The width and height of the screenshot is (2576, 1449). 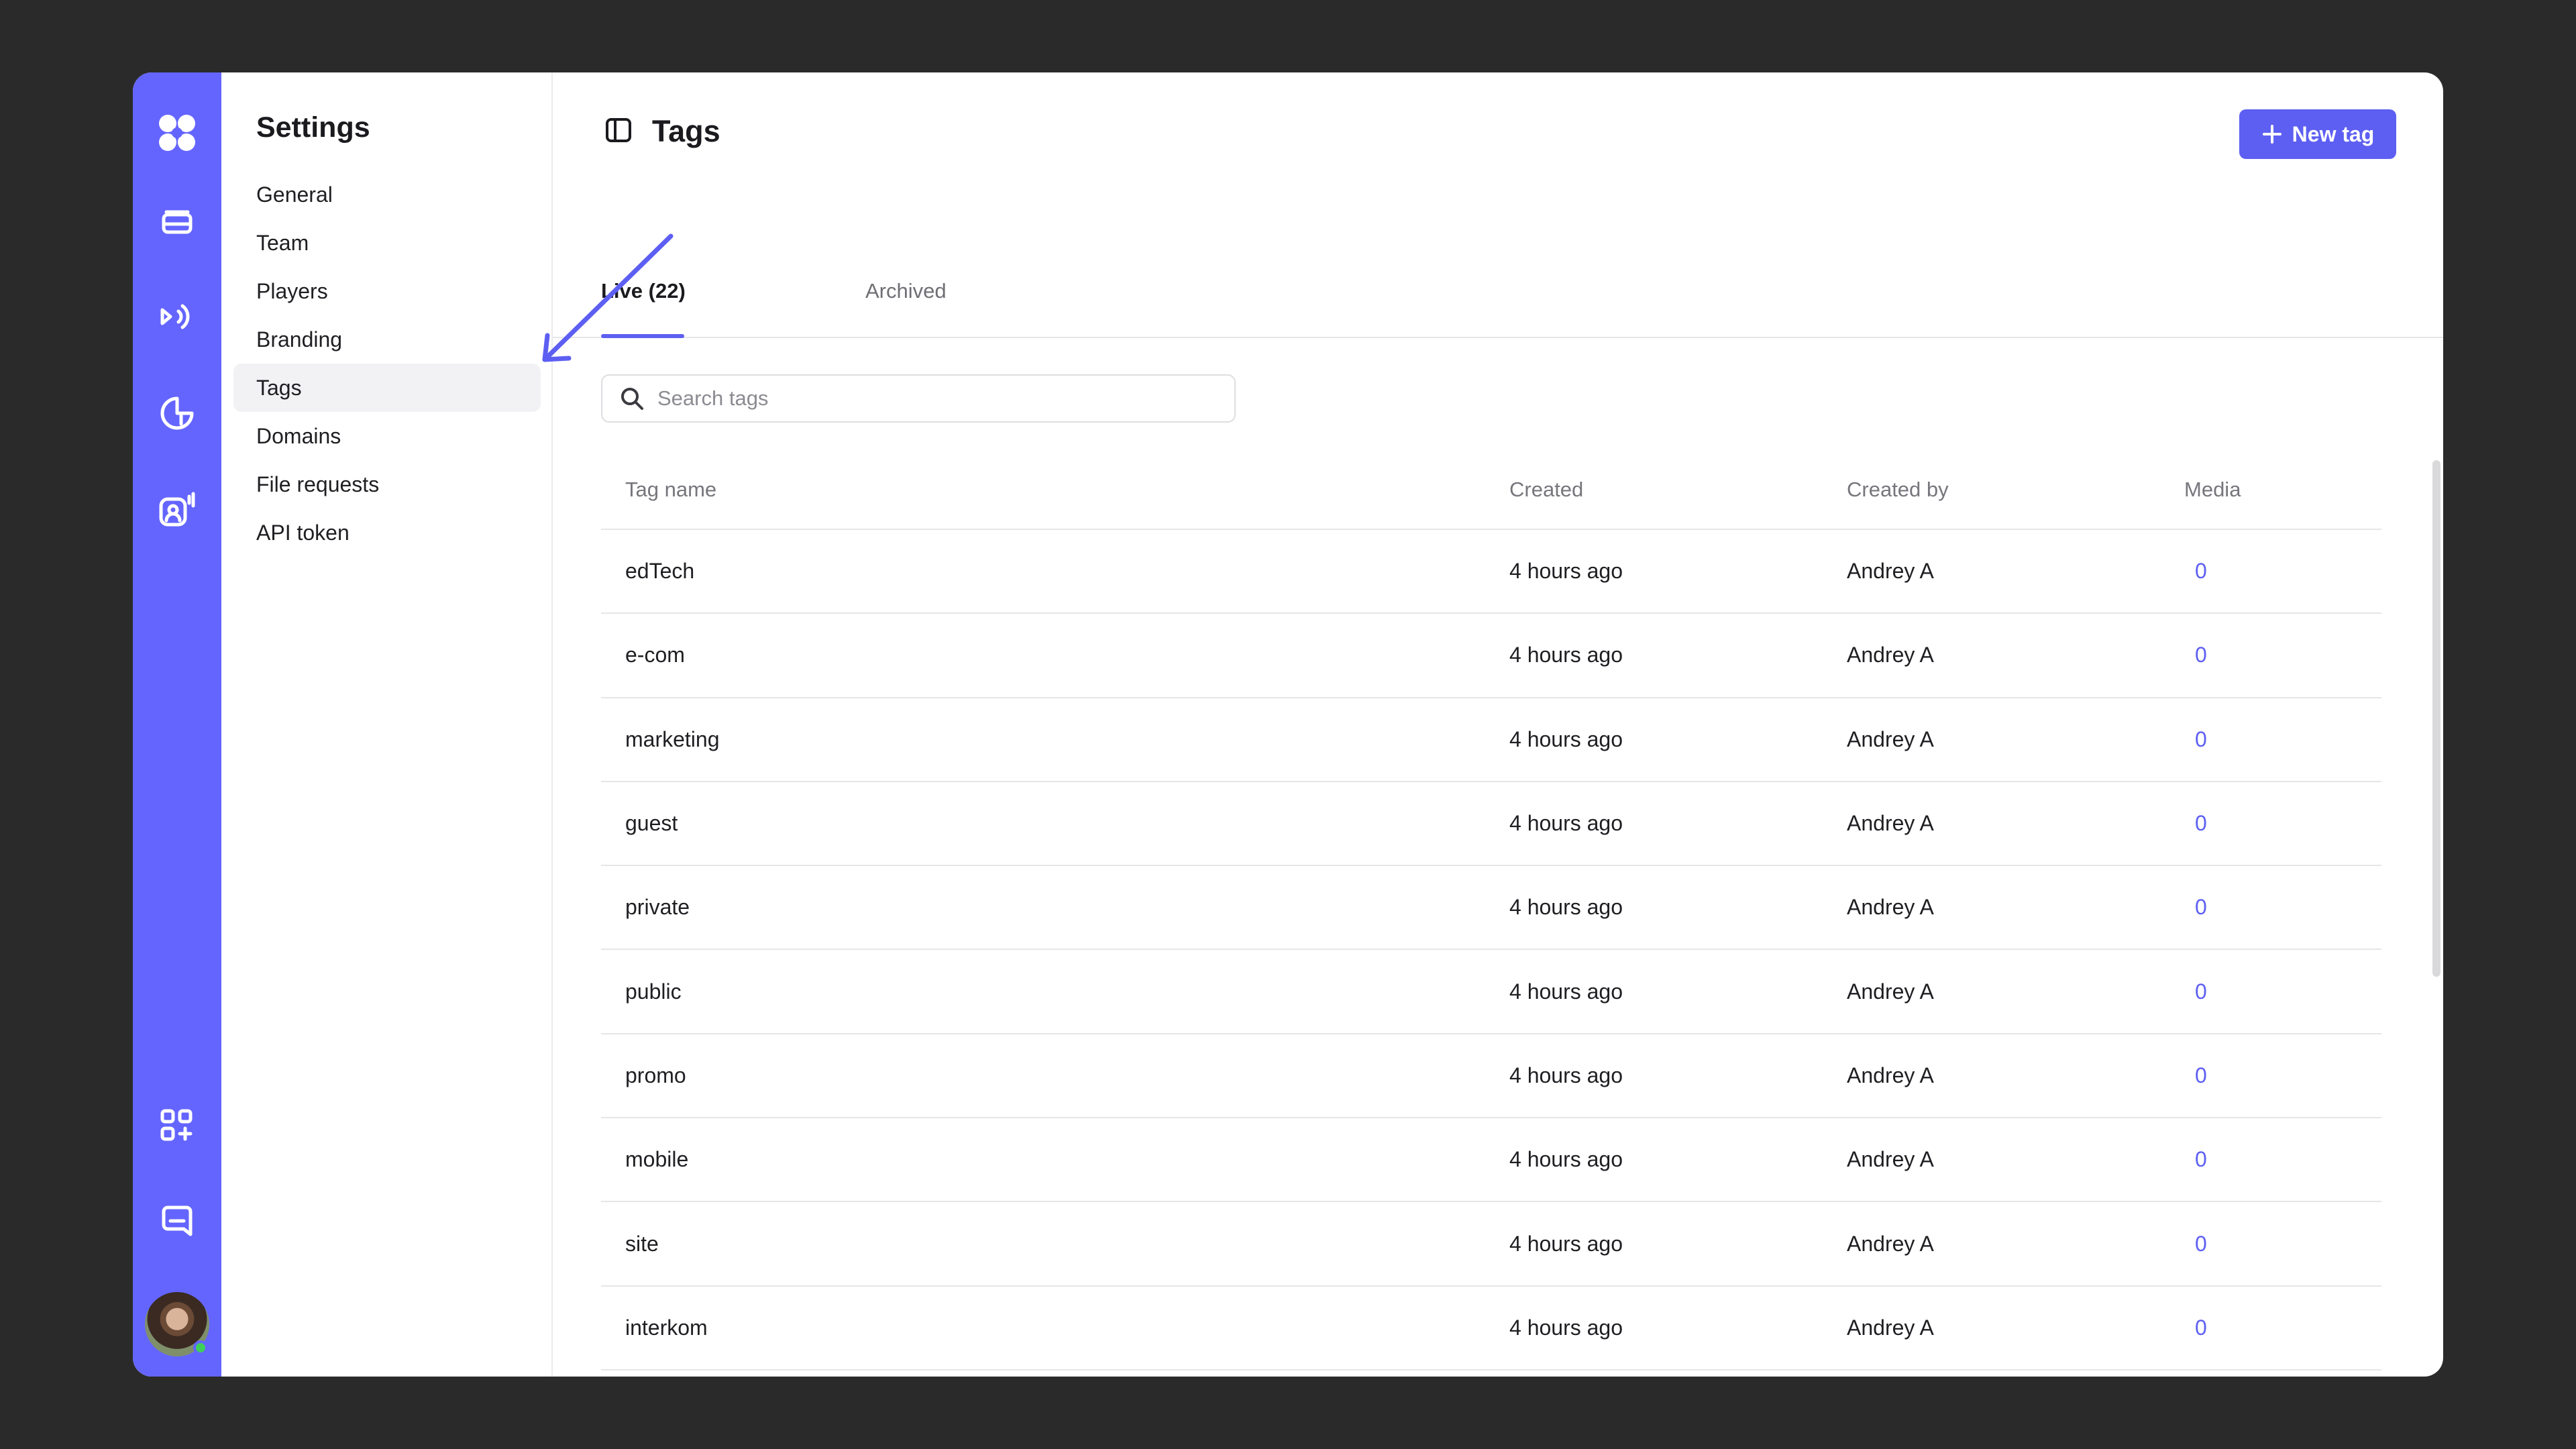 What do you see at coordinates (672, 739) in the screenshot?
I see `tag-name-cell: marketing` at bounding box center [672, 739].